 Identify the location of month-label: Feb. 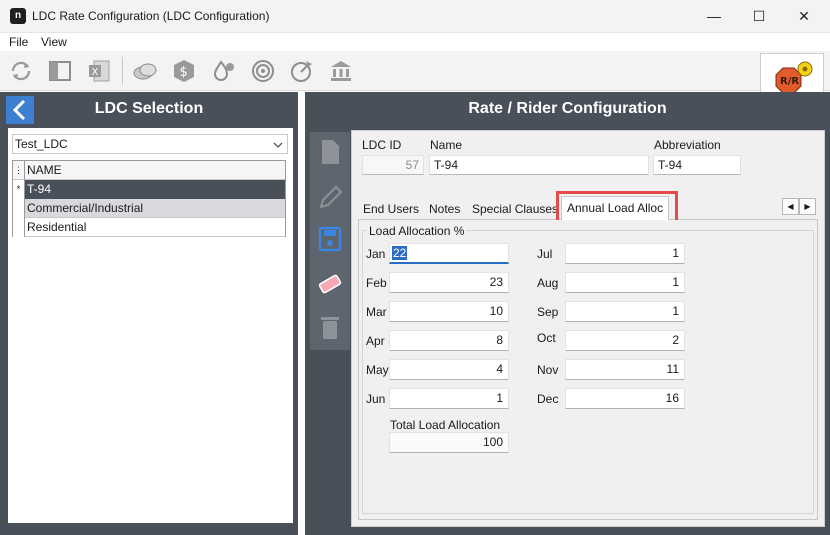
(376, 283).